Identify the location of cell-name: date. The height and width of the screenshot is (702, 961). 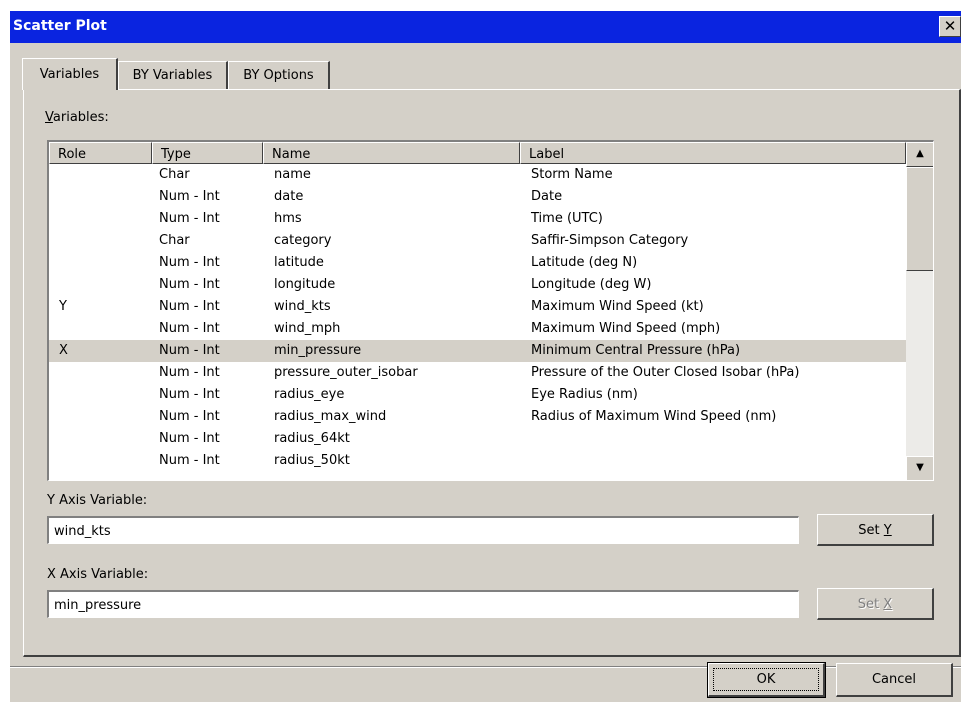
(289, 196).